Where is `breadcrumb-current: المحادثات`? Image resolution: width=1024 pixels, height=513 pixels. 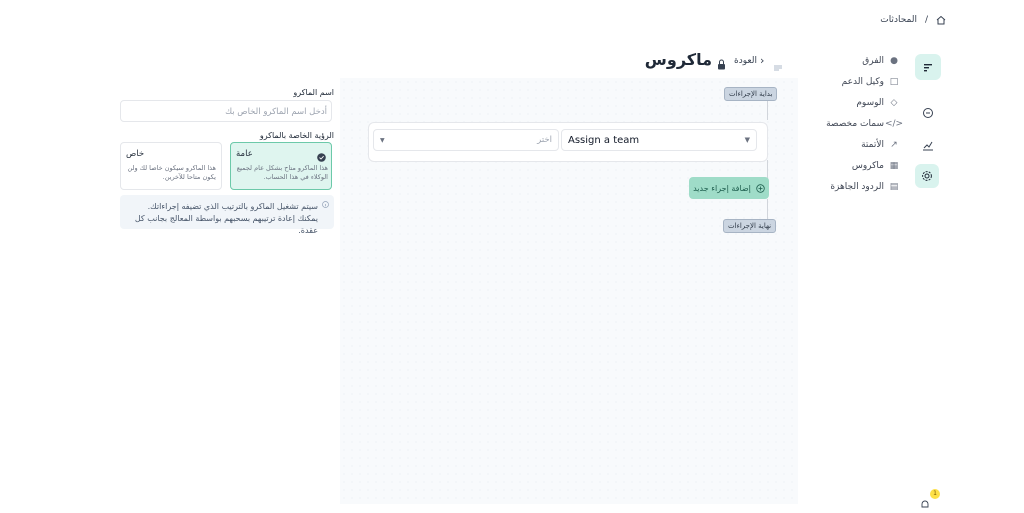 breadcrumb-current: المحادثات is located at coordinates (898, 20).